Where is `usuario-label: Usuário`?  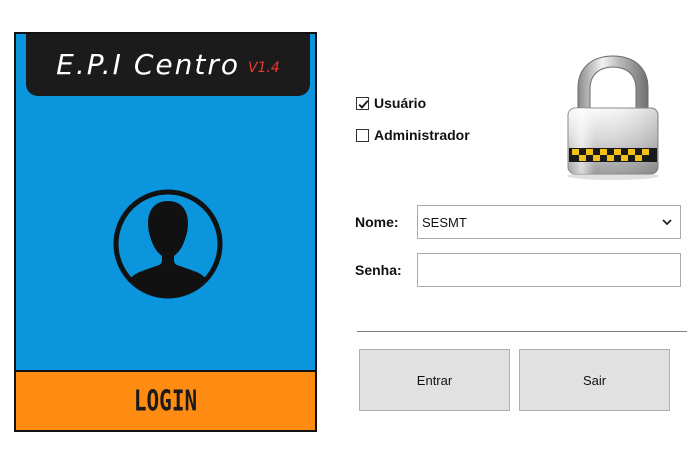 usuario-label: Usuário is located at coordinates (400, 103).